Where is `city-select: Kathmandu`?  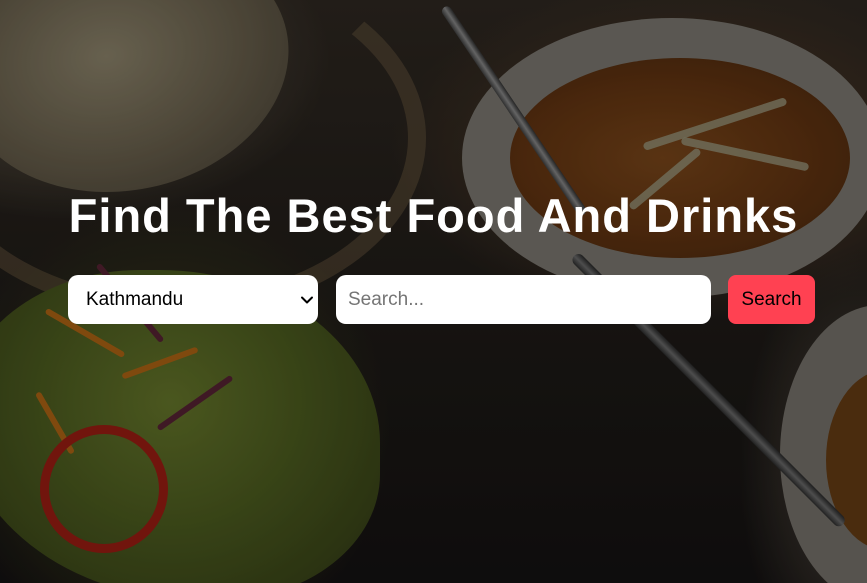 city-select: Kathmandu is located at coordinates (193, 299).